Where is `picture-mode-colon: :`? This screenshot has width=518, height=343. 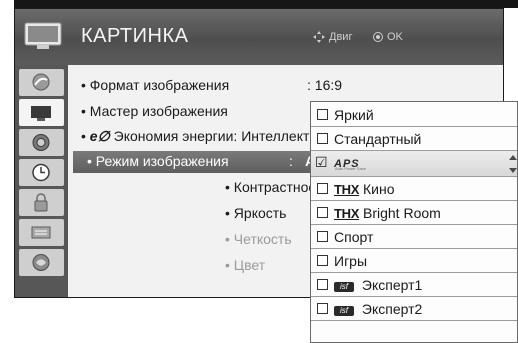
picture-mode-colon: : is located at coordinates (291, 161).